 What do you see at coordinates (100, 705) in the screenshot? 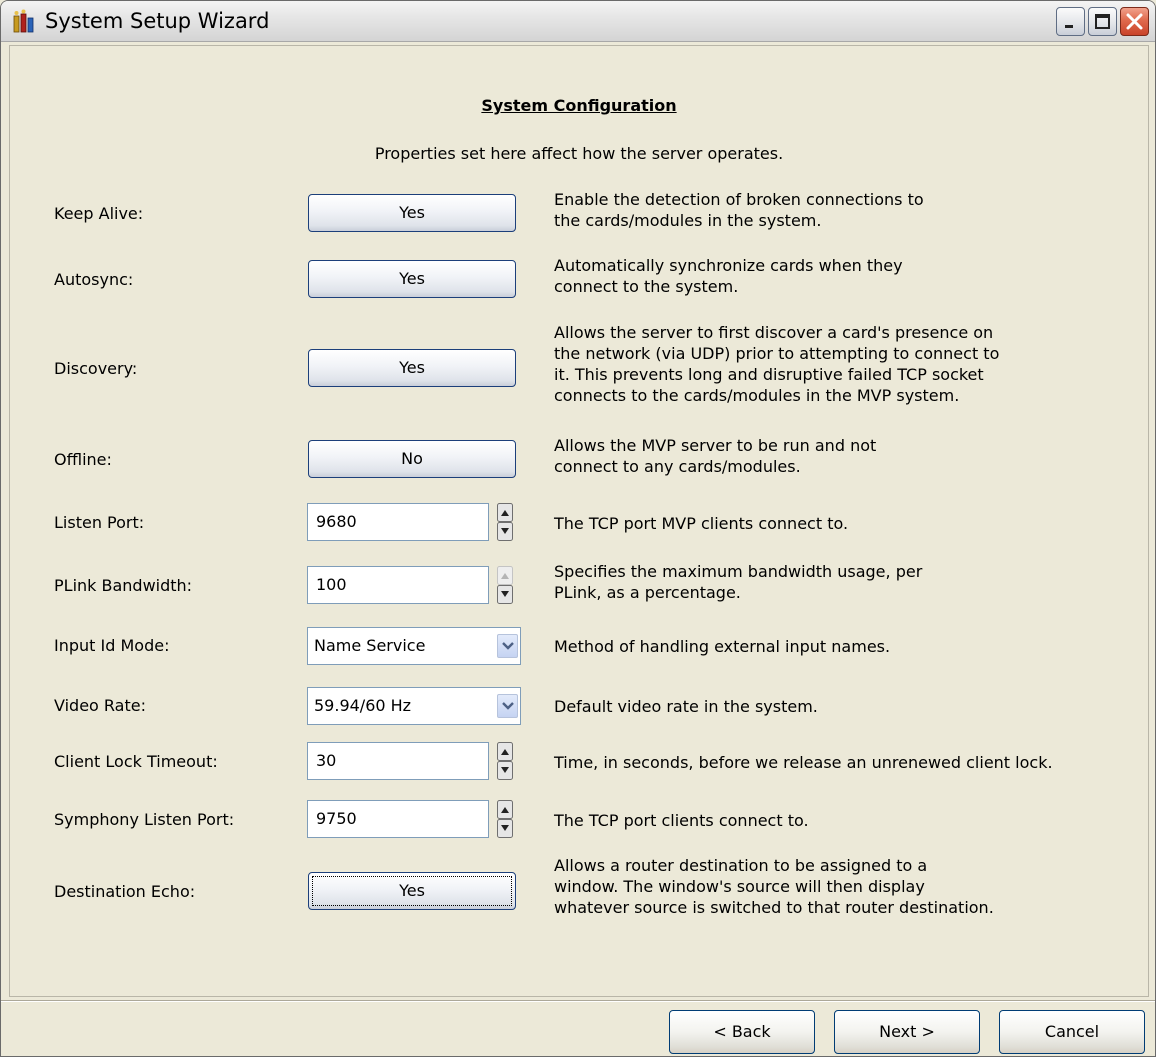
I see `video-rate-label: Video Rate:` at bounding box center [100, 705].